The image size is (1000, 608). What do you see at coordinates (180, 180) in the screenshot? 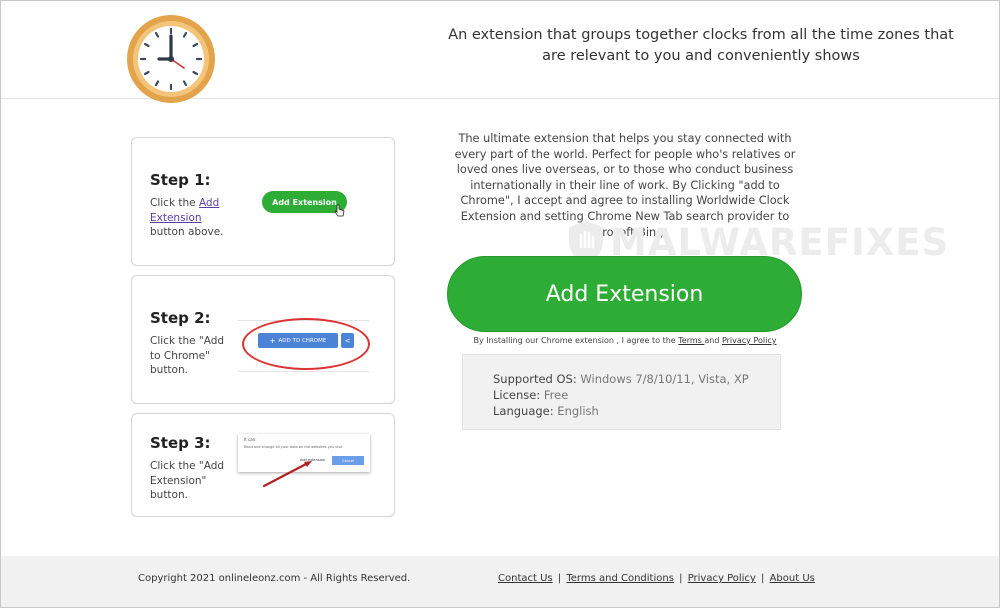
I see `step-1-title: Step 1:` at bounding box center [180, 180].